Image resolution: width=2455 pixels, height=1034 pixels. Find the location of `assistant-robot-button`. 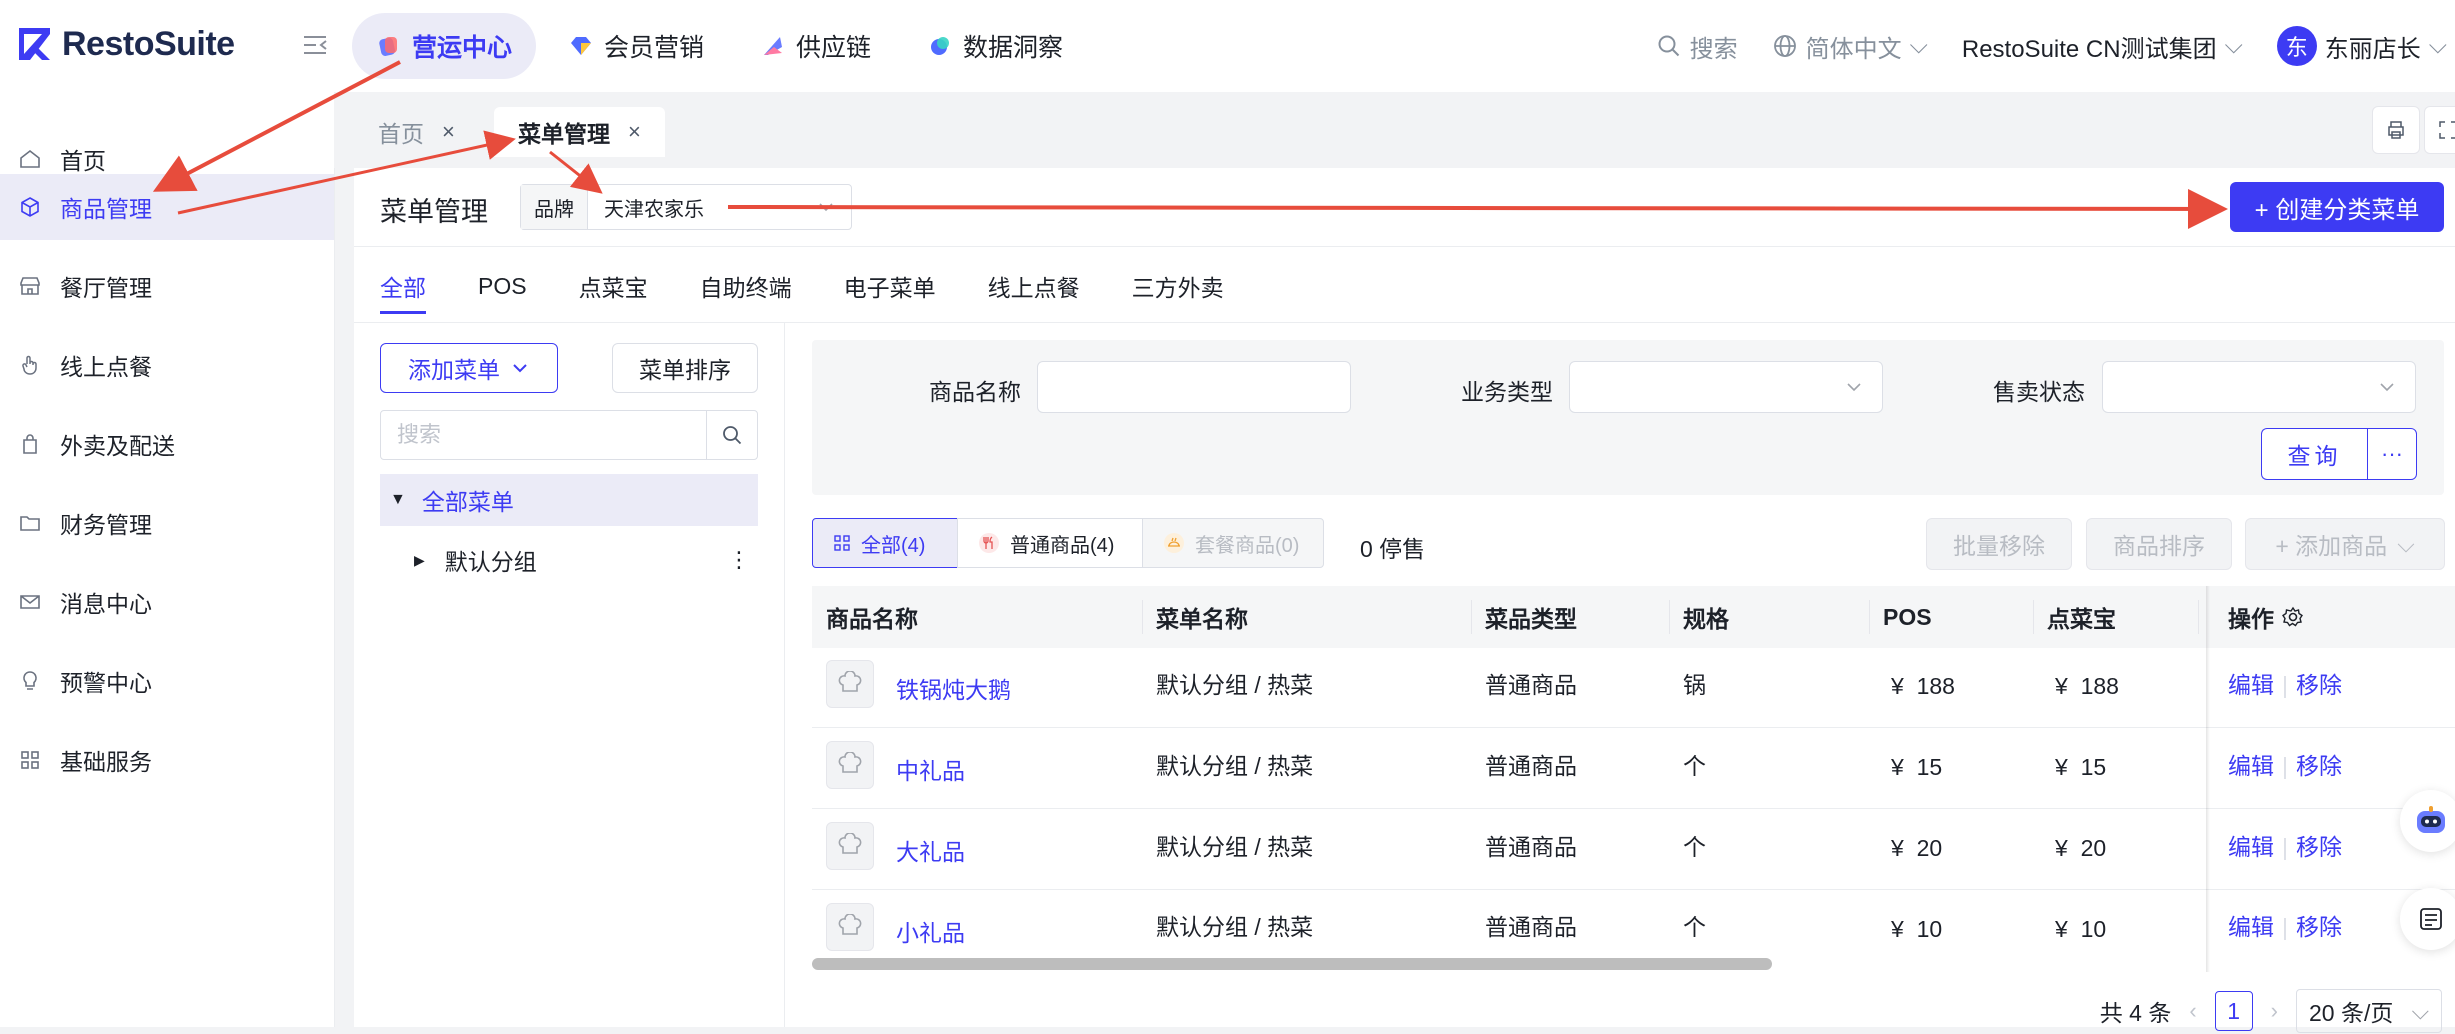

assistant-robot-button is located at coordinates (2427, 821).